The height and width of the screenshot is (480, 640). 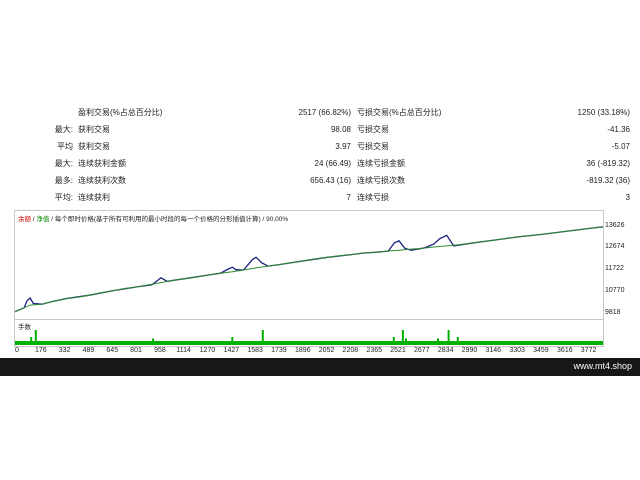 I want to click on win-metric-value: 656.43 (16), so click(x=330, y=180).